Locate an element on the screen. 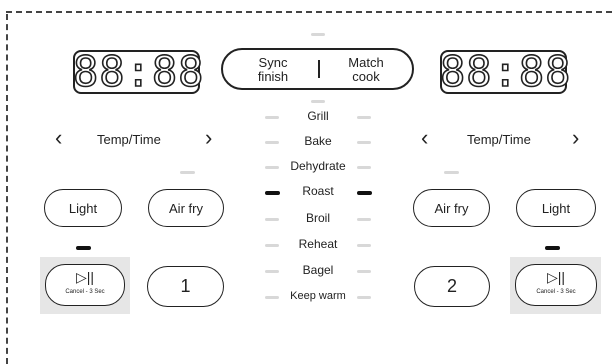  right-air-fry-indicator is located at coordinates (451, 172).